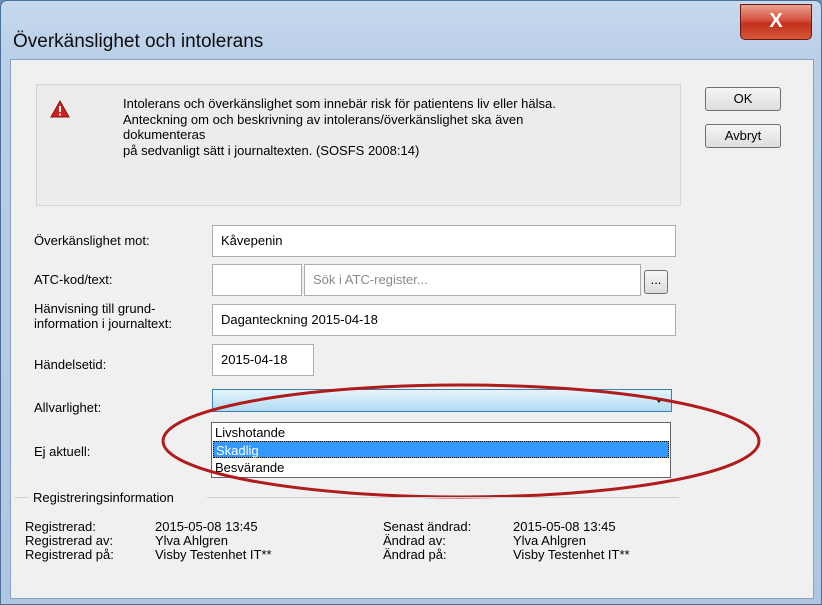 The width and height of the screenshot is (822, 605). What do you see at coordinates (415, 554) in the screenshot?
I see `andrad-pa-label: Ändrad på:` at bounding box center [415, 554].